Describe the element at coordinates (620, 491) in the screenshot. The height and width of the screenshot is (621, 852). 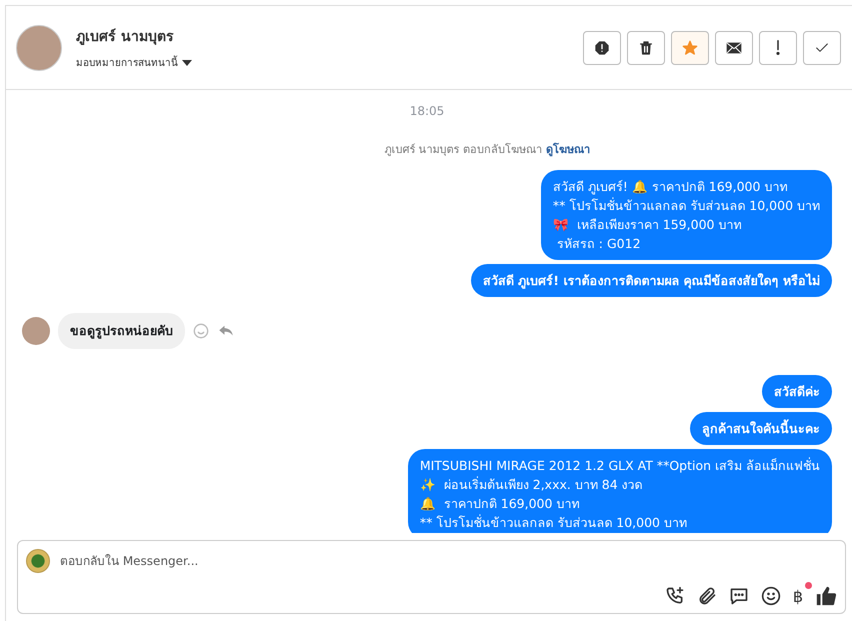
I see `outgoing-message: MITSUBISHI MIRAGE 2012 1.2 GLX AT **Option เสริม ล้อแม็กแฟชั่น ✨ ผ่อนเริ่มต้นเพียง 2,xxx. บาท 84 งวด 🔔 ราคาปกติ 169,000 บาท ** โปรโมชั่นข้าวแลกลด รับส่วนลด 10,000 บาท` at that location.